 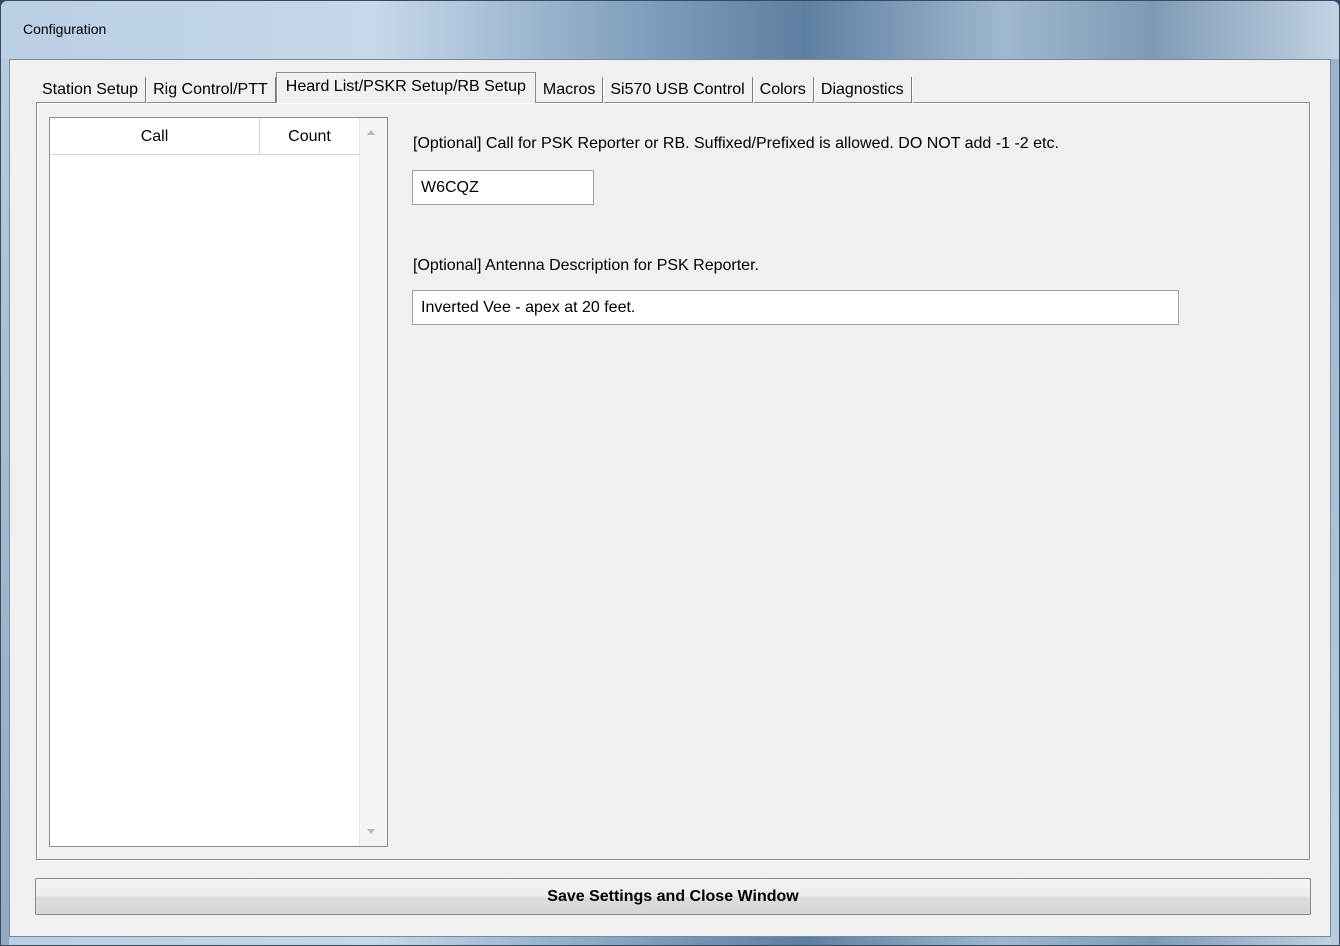 I want to click on column-header-call: Call, so click(x=155, y=136).